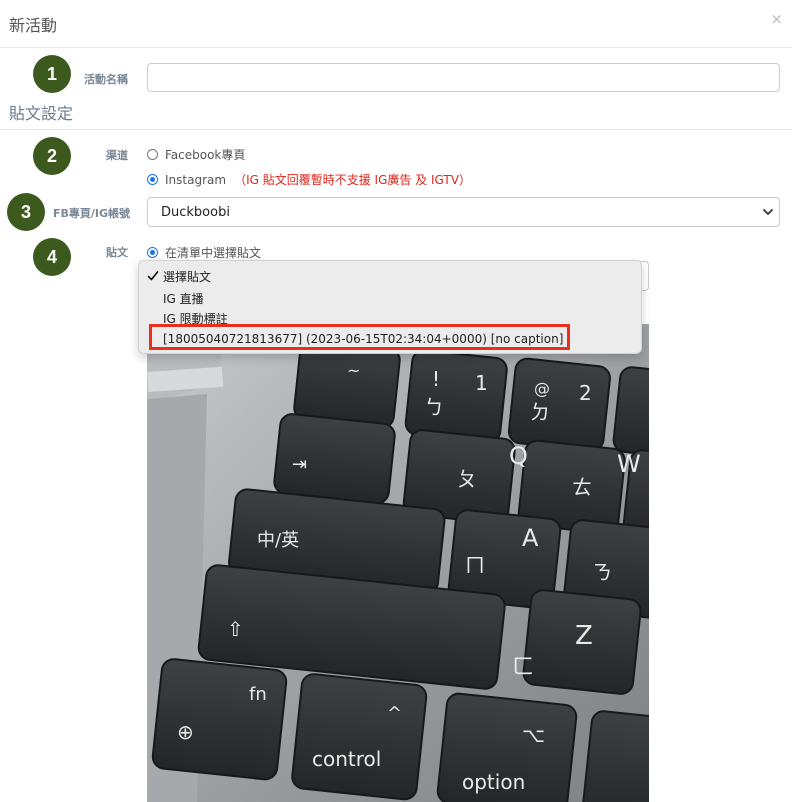  What do you see at coordinates (436, 379) in the screenshot?
I see `key-exclaim: !` at bounding box center [436, 379].